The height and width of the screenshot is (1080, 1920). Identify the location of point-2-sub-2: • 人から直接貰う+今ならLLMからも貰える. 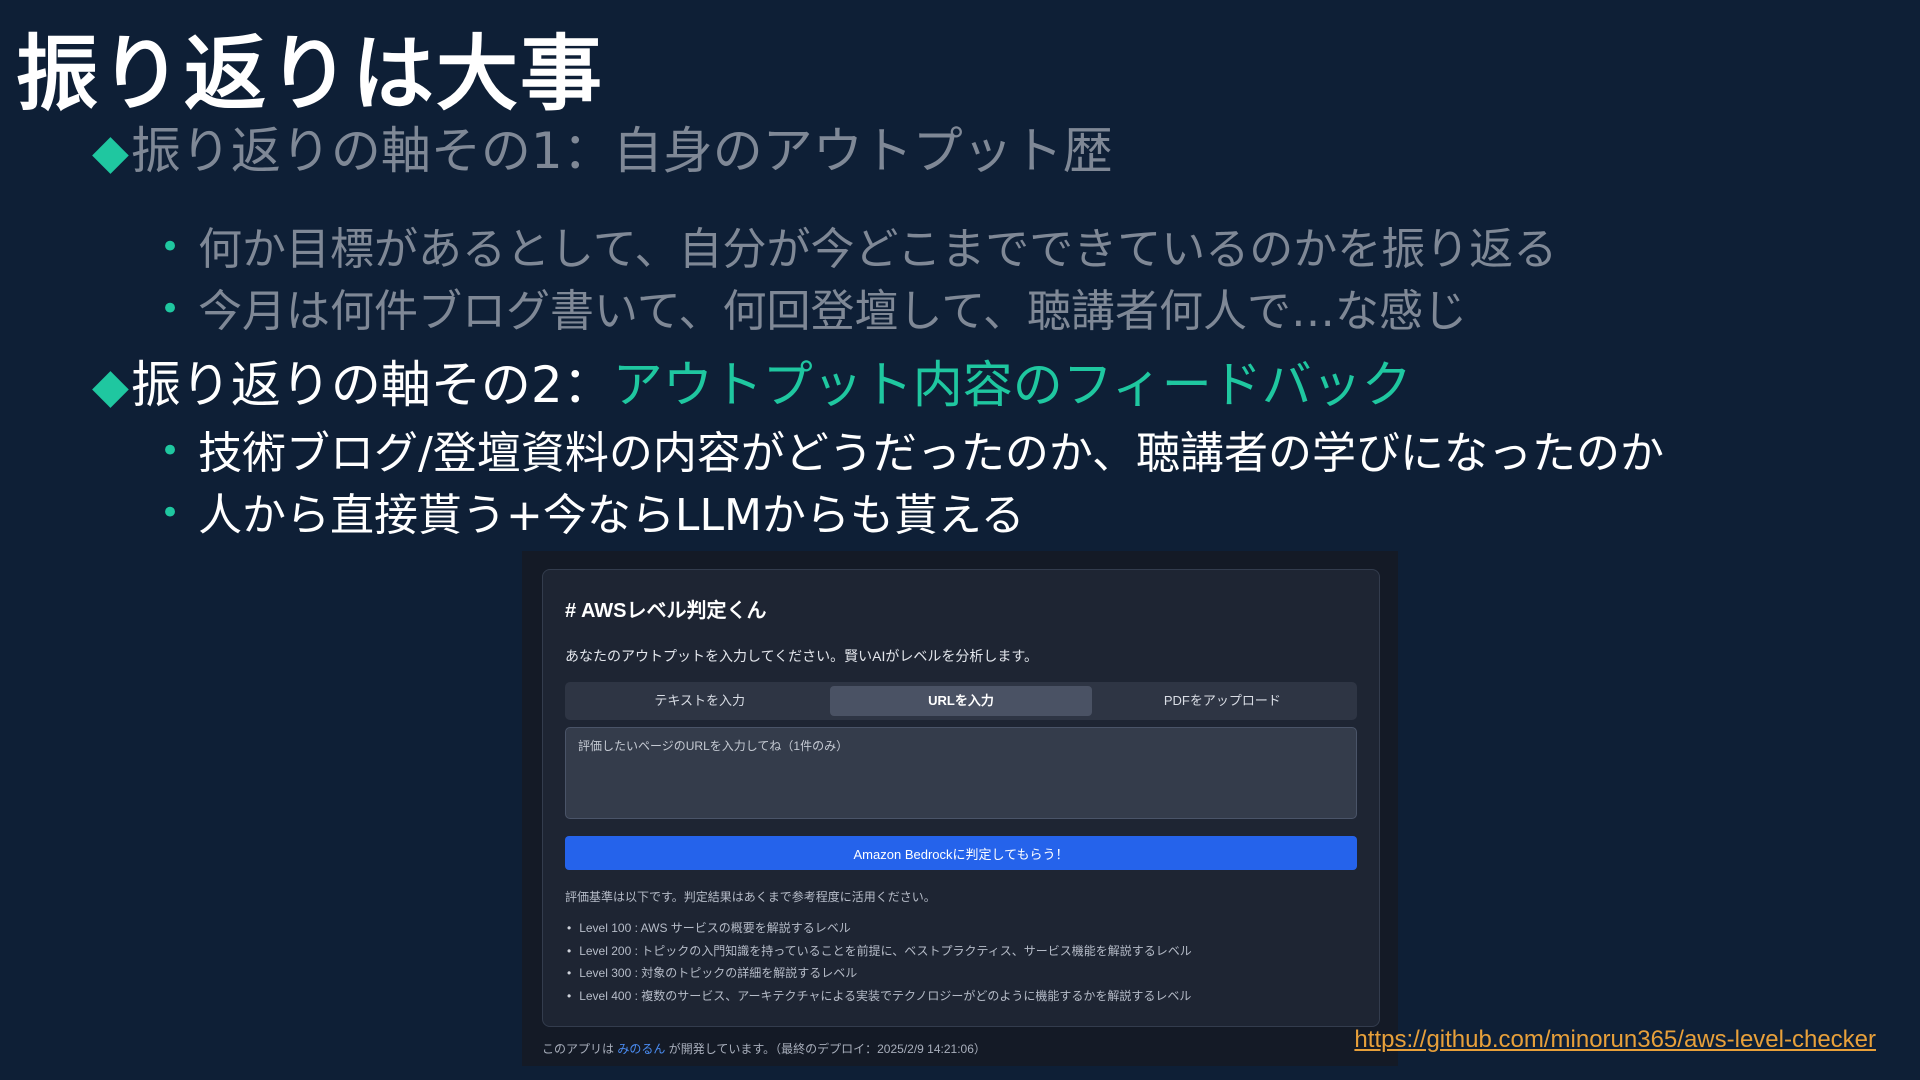
(592, 515).